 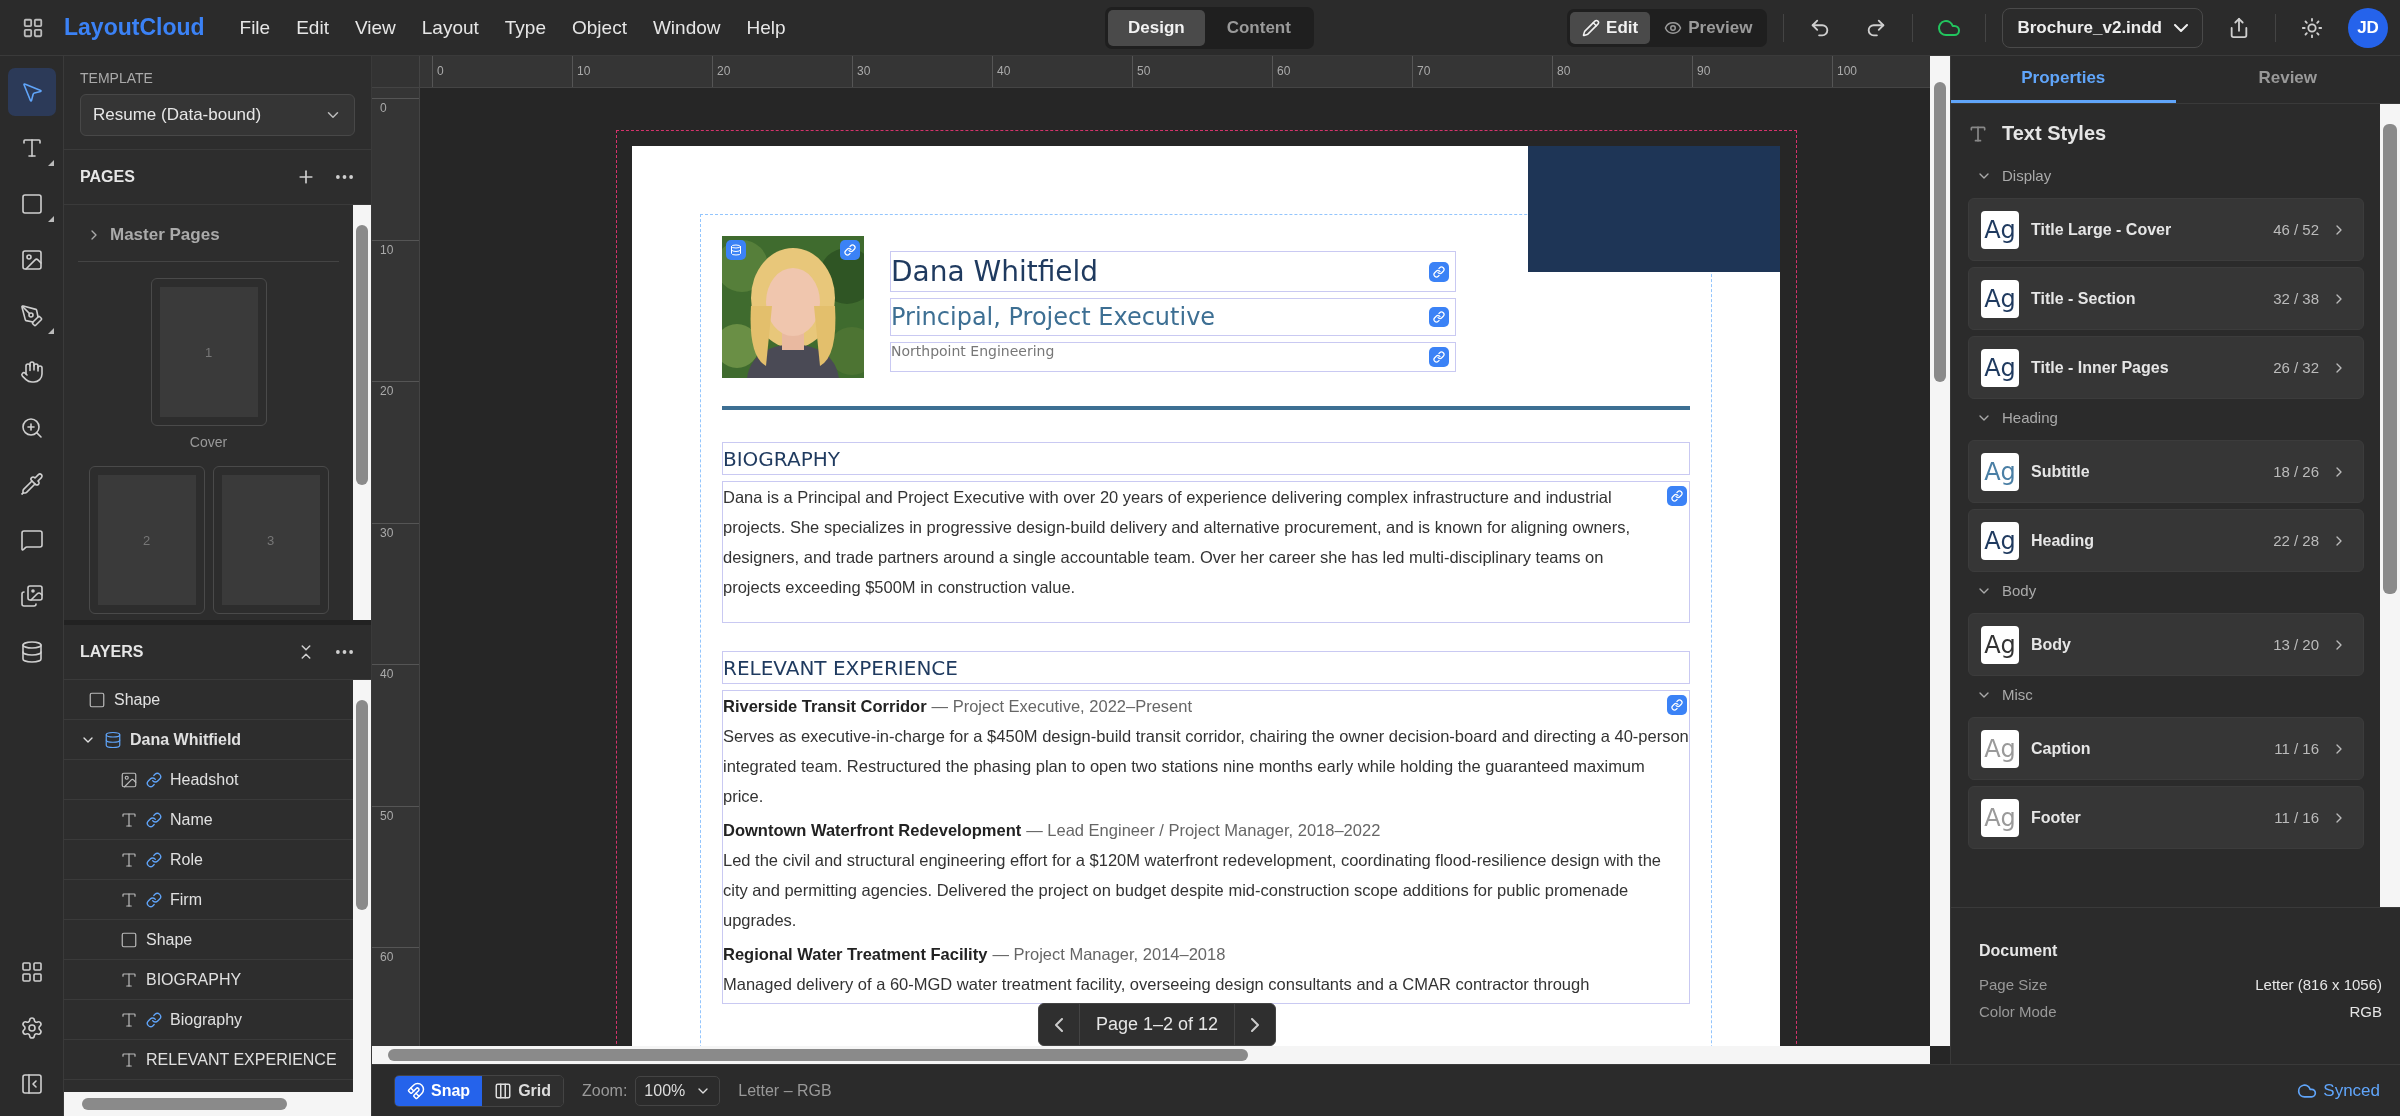 What do you see at coordinates (208, 900) in the screenshot?
I see `layer-item: Firm` at bounding box center [208, 900].